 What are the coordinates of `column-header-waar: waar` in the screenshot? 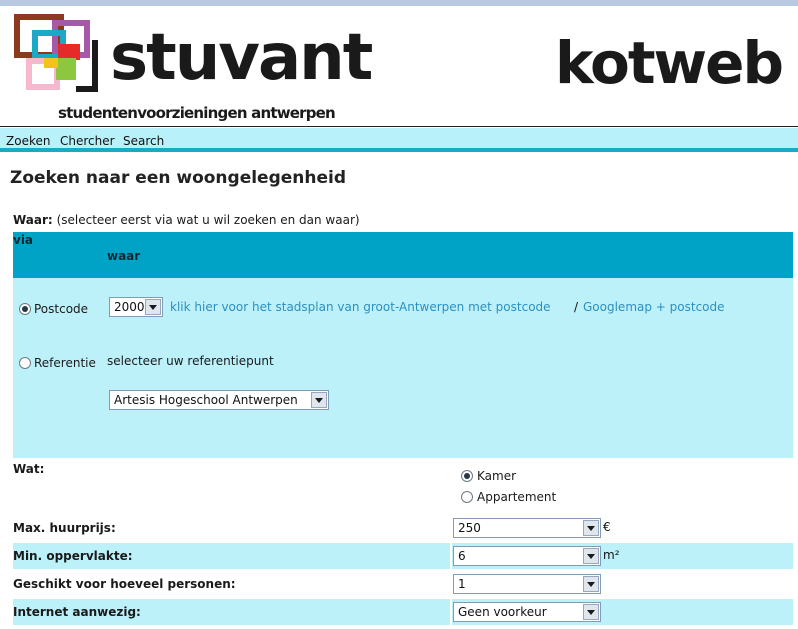 It's located at (124, 256).